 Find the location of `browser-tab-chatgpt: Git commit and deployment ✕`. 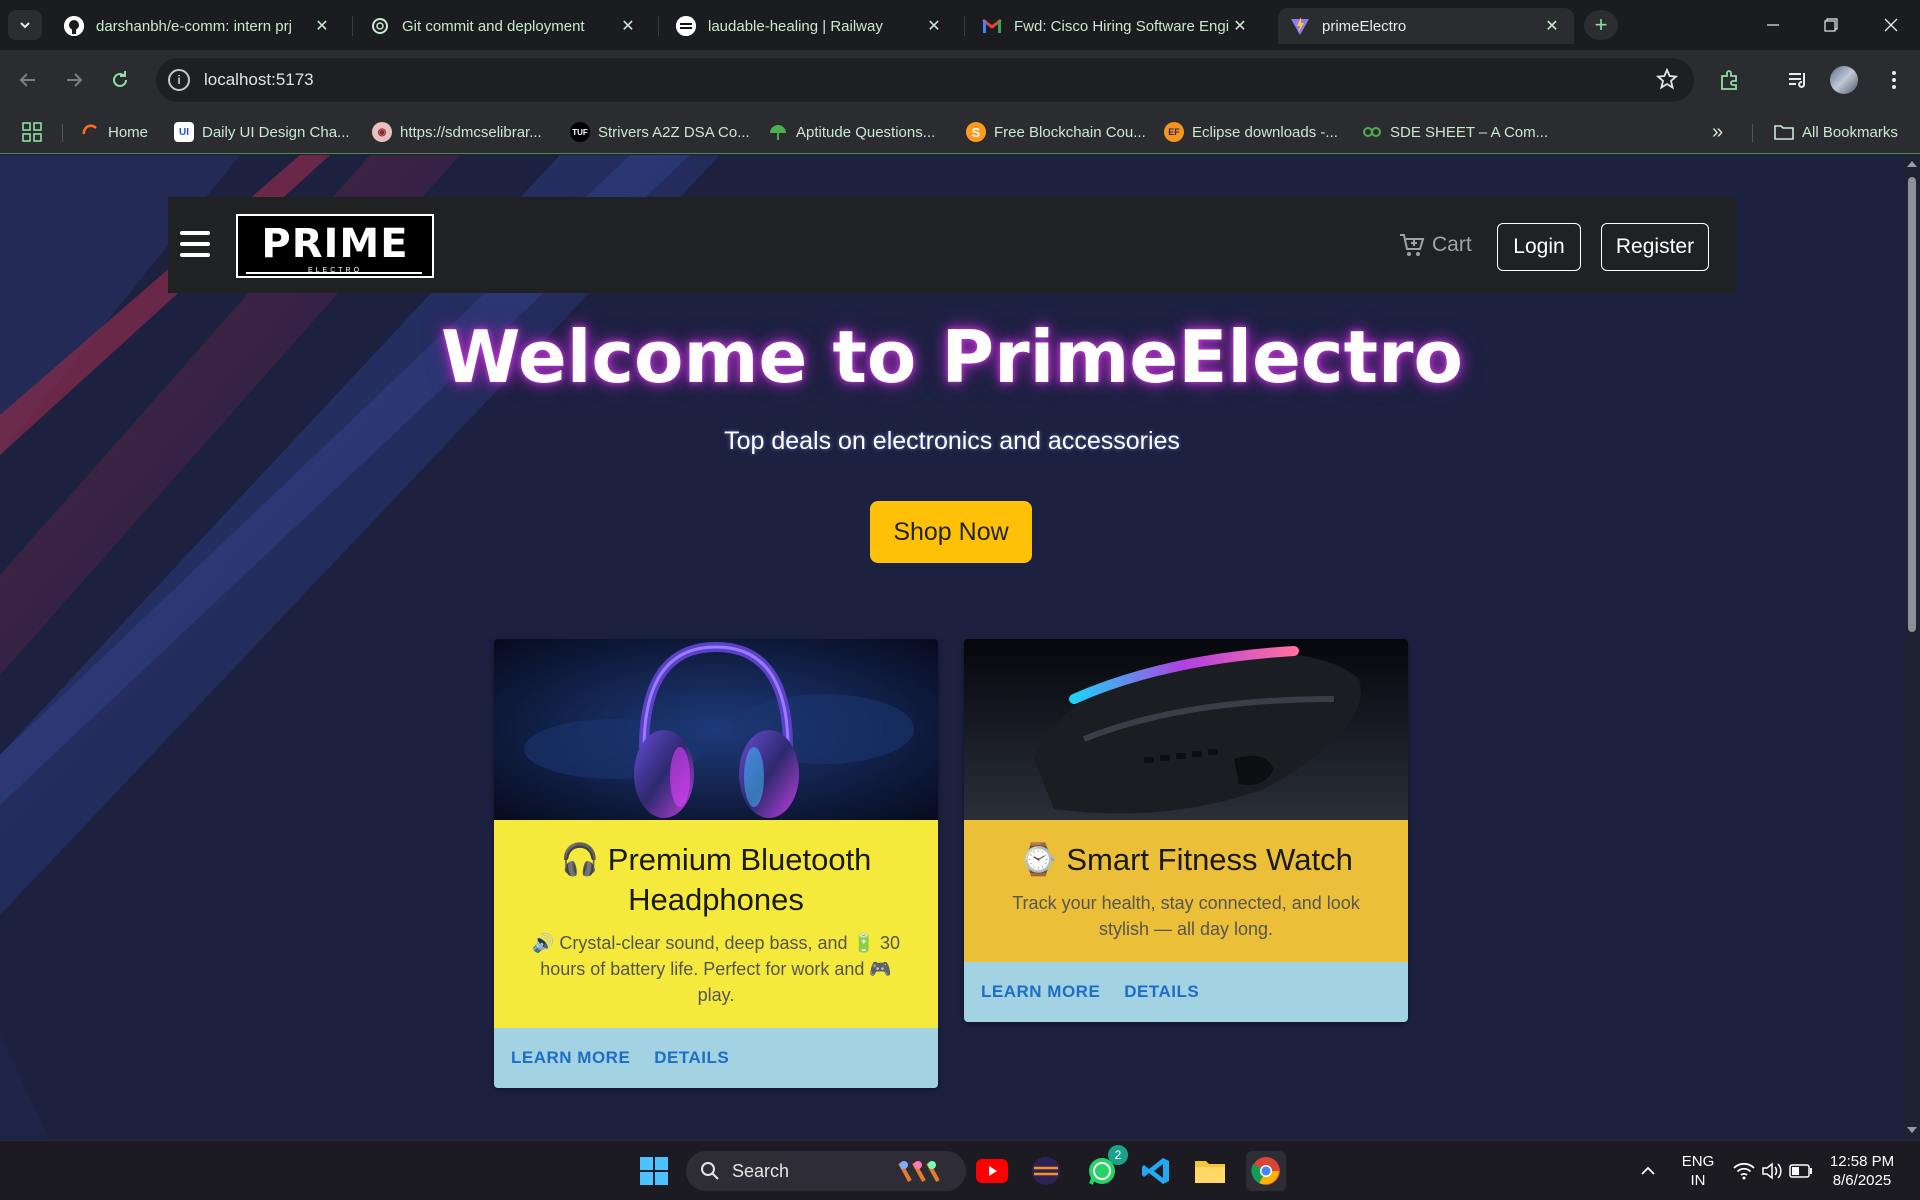

browser-tab-chatgpt: Git commit and deployment ✕ is located at coordinates (504, 26).